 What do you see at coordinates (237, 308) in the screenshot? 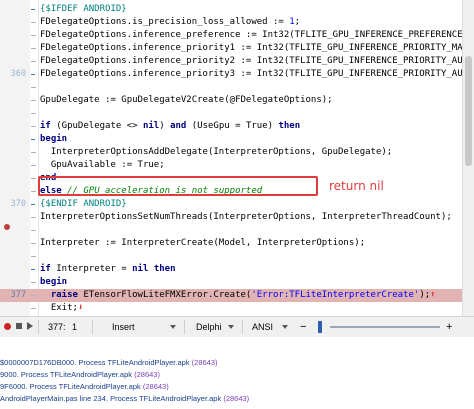
I see `code-line: Exit;⬇` at bounding box center [237, 308].